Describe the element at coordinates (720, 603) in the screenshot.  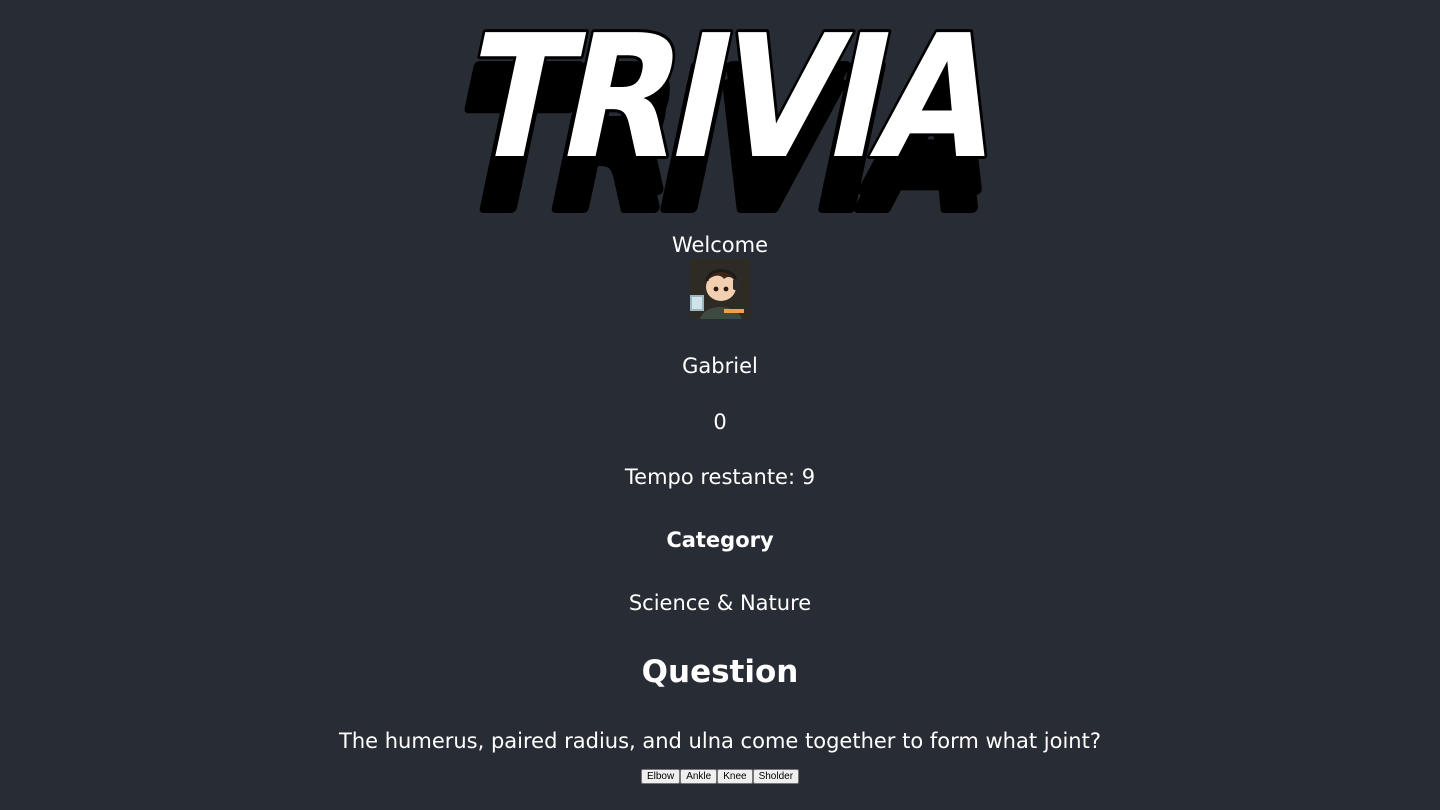
I see `category-name: Science & Nature` at that location.